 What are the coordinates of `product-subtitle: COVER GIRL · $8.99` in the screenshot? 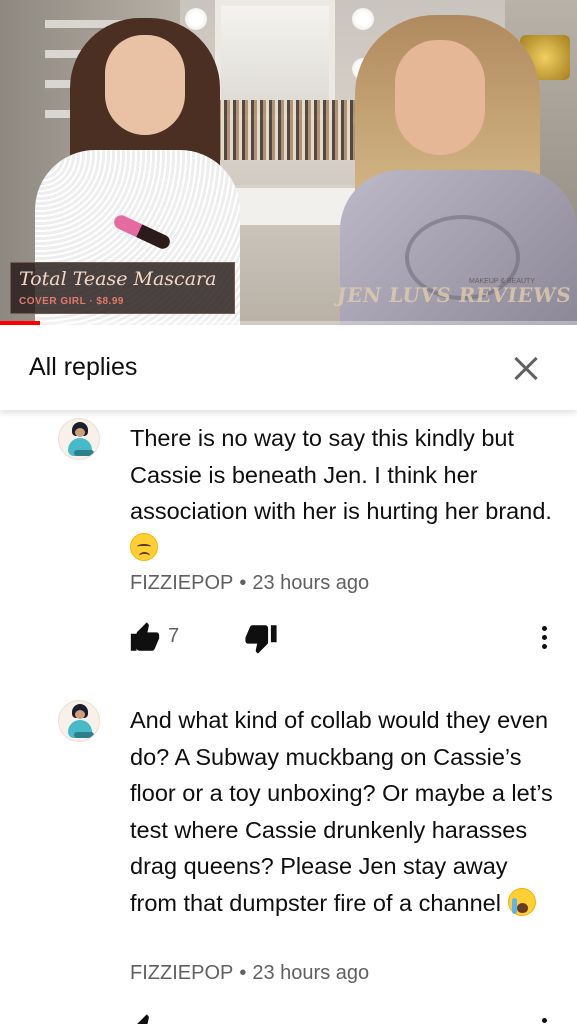 It's located at (71, 301).